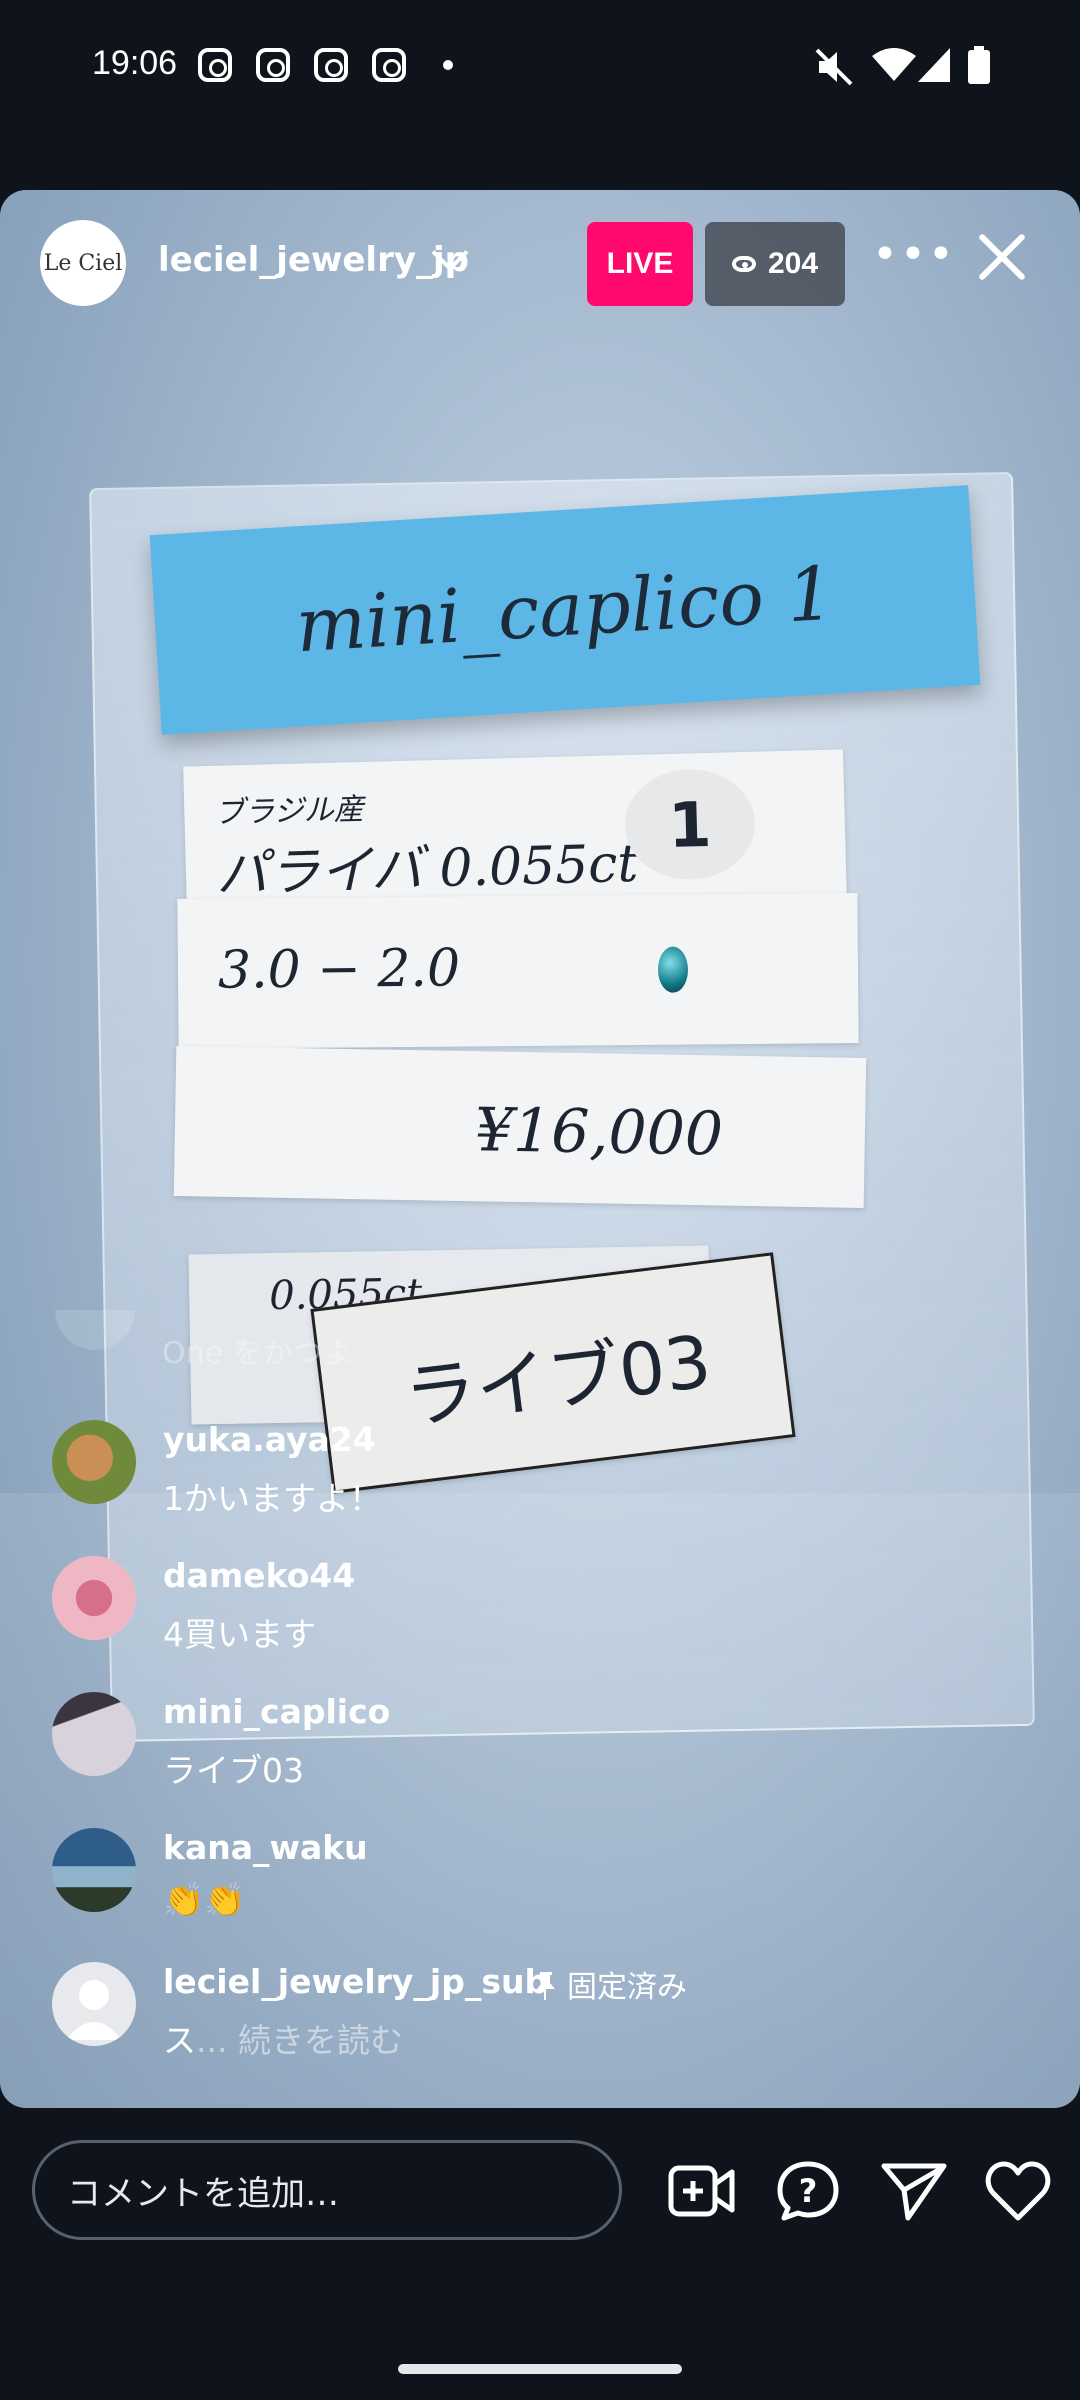  I want to click on comment-text: 1かいますよ！, so click(272, 1498).